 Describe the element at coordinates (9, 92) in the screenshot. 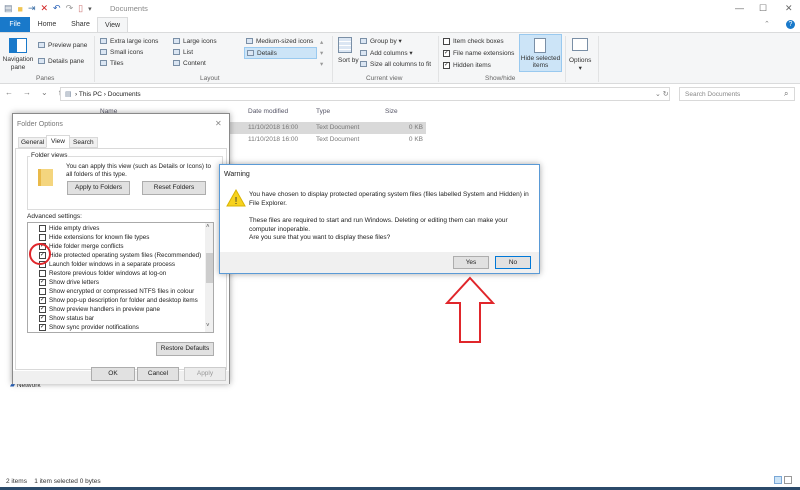

I see `back-icon: ←` at that location.